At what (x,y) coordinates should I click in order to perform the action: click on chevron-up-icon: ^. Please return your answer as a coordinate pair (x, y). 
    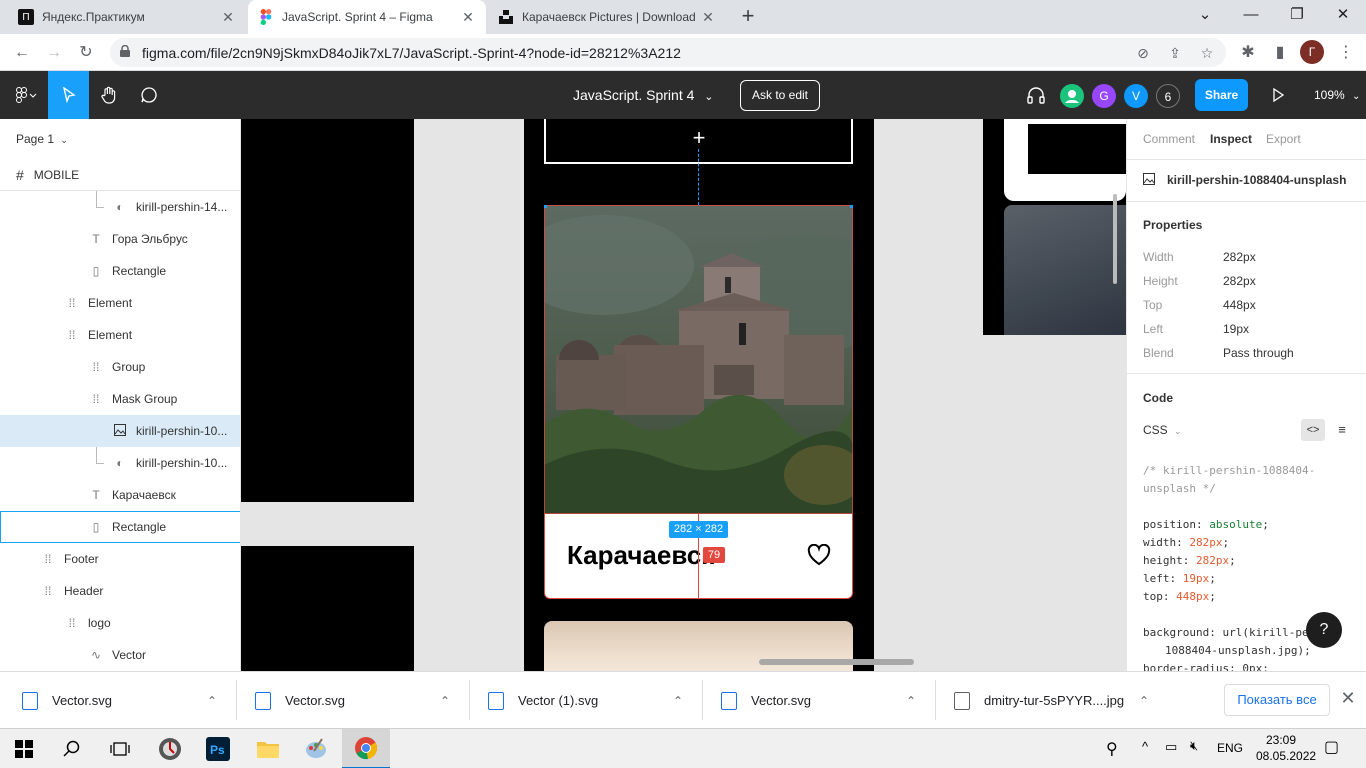
    Looking at the image, I should click on (1145, 746).